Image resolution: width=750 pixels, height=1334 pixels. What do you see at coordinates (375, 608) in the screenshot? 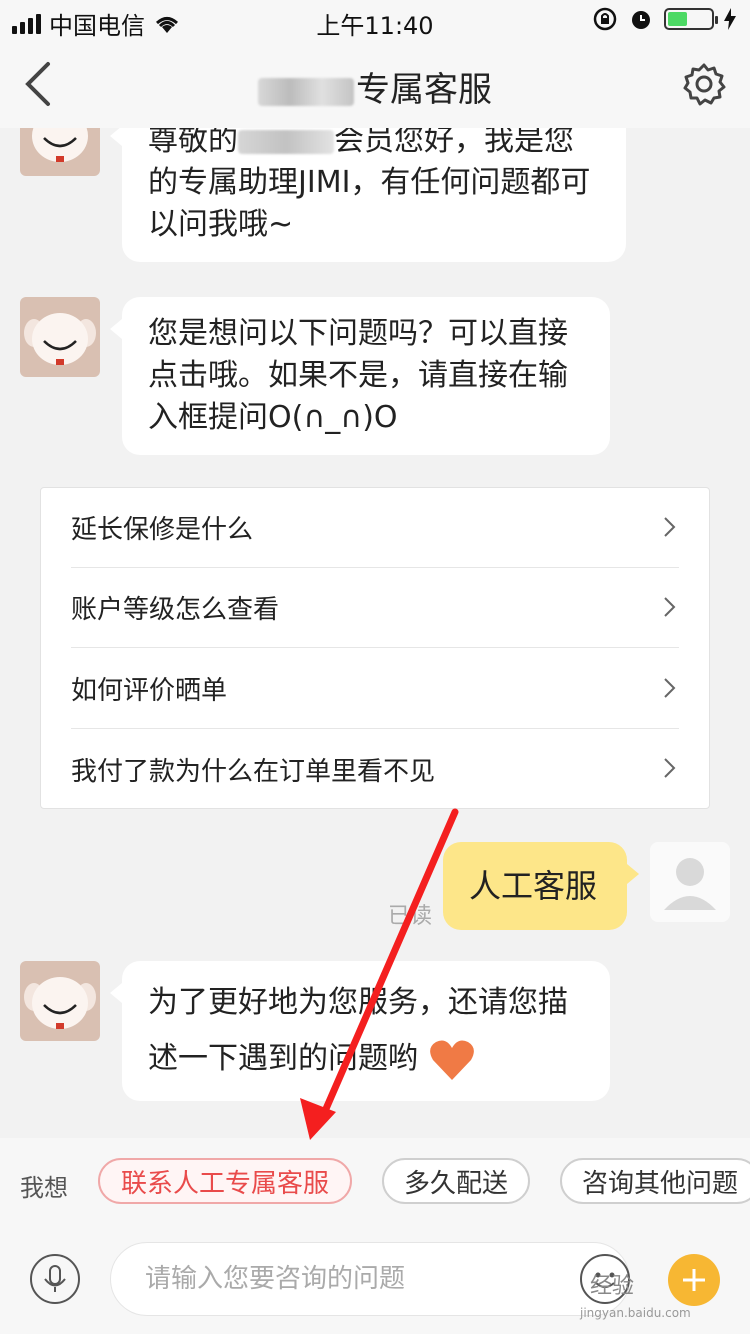
I see `question-item: 账户等级怎么查看` at bounding box center [375, 608].